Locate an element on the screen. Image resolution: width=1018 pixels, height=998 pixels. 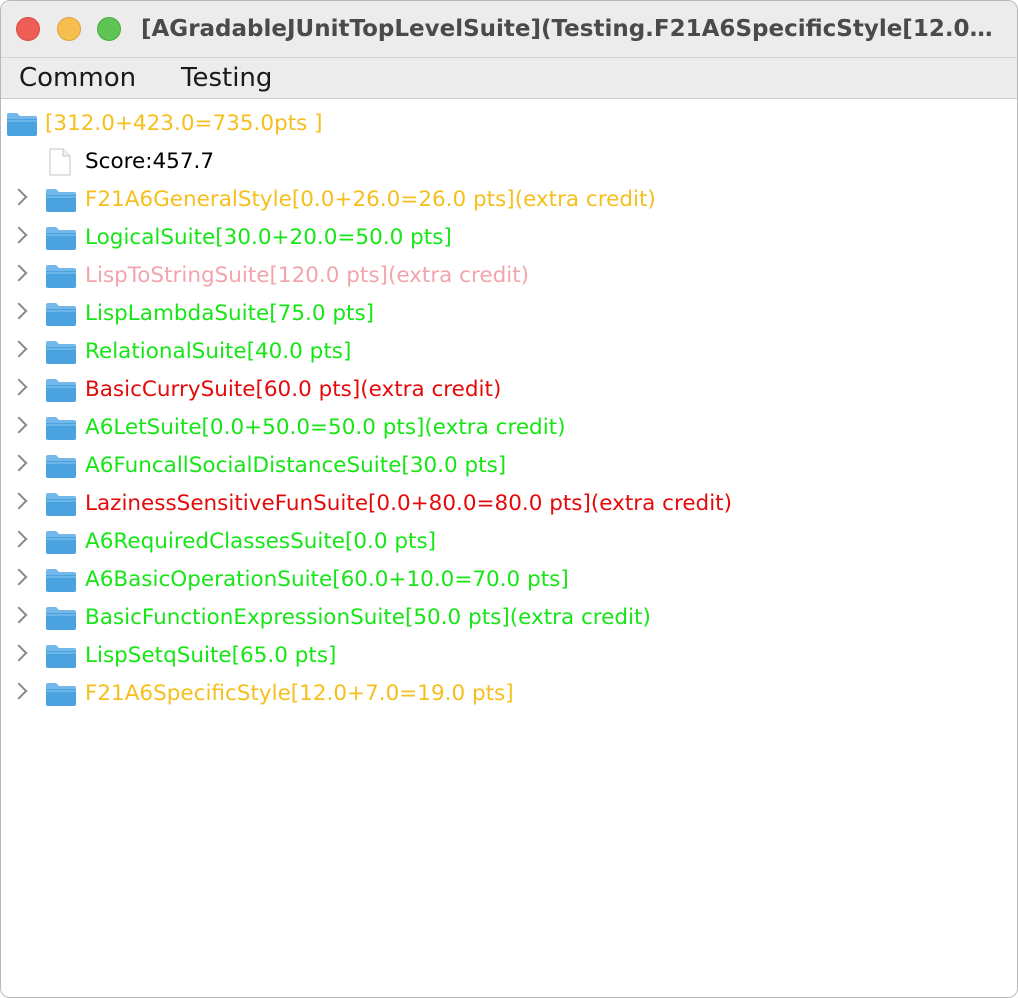
file-icon is located at coordinates (60, 162).